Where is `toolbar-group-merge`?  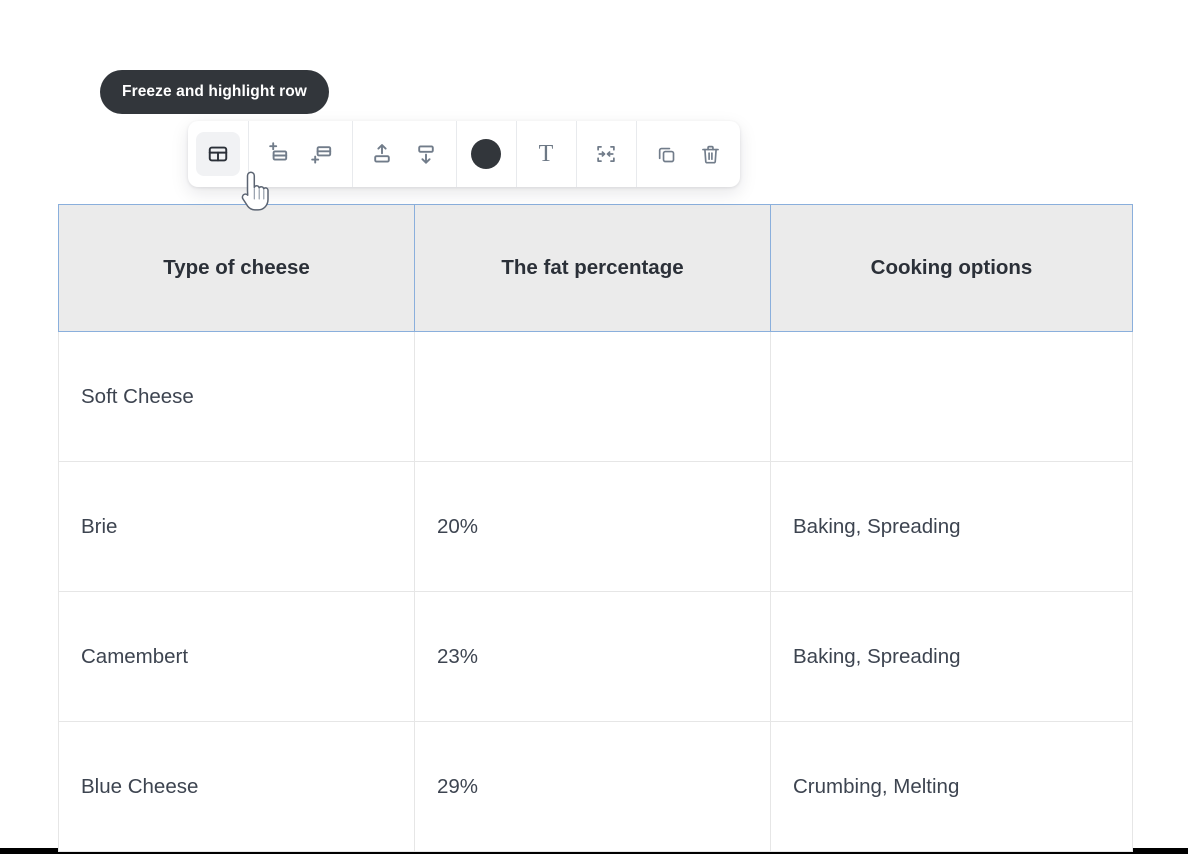 toolbar-group-merge is located at coordinates (606, 154).